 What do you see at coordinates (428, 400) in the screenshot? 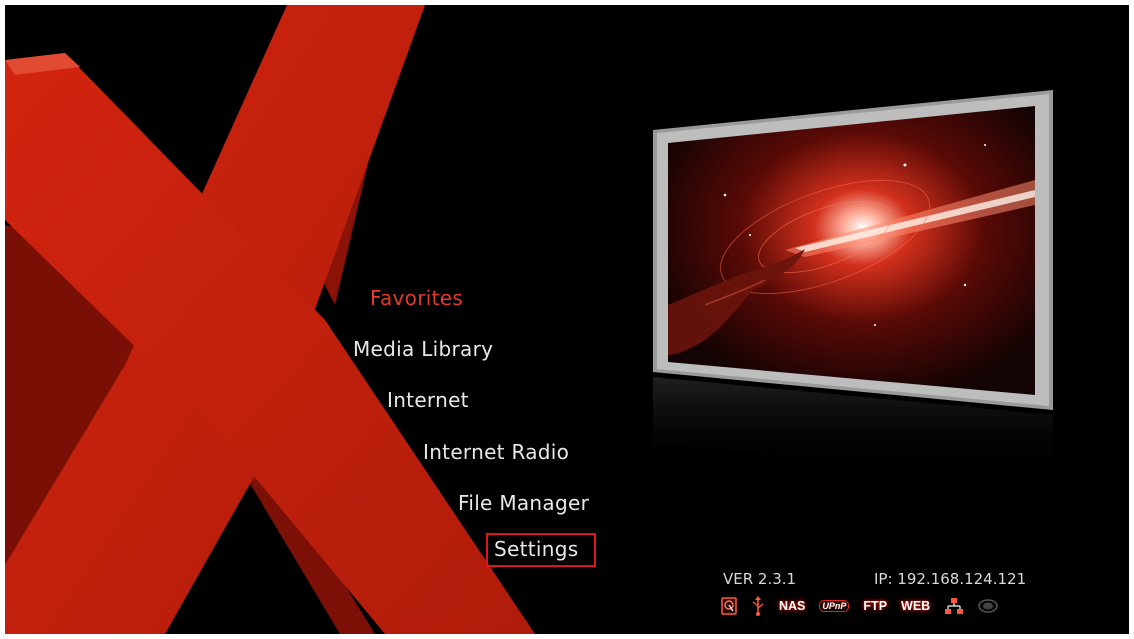
I see `menu-item-internet: Internet` at bounding box center [428, 400].